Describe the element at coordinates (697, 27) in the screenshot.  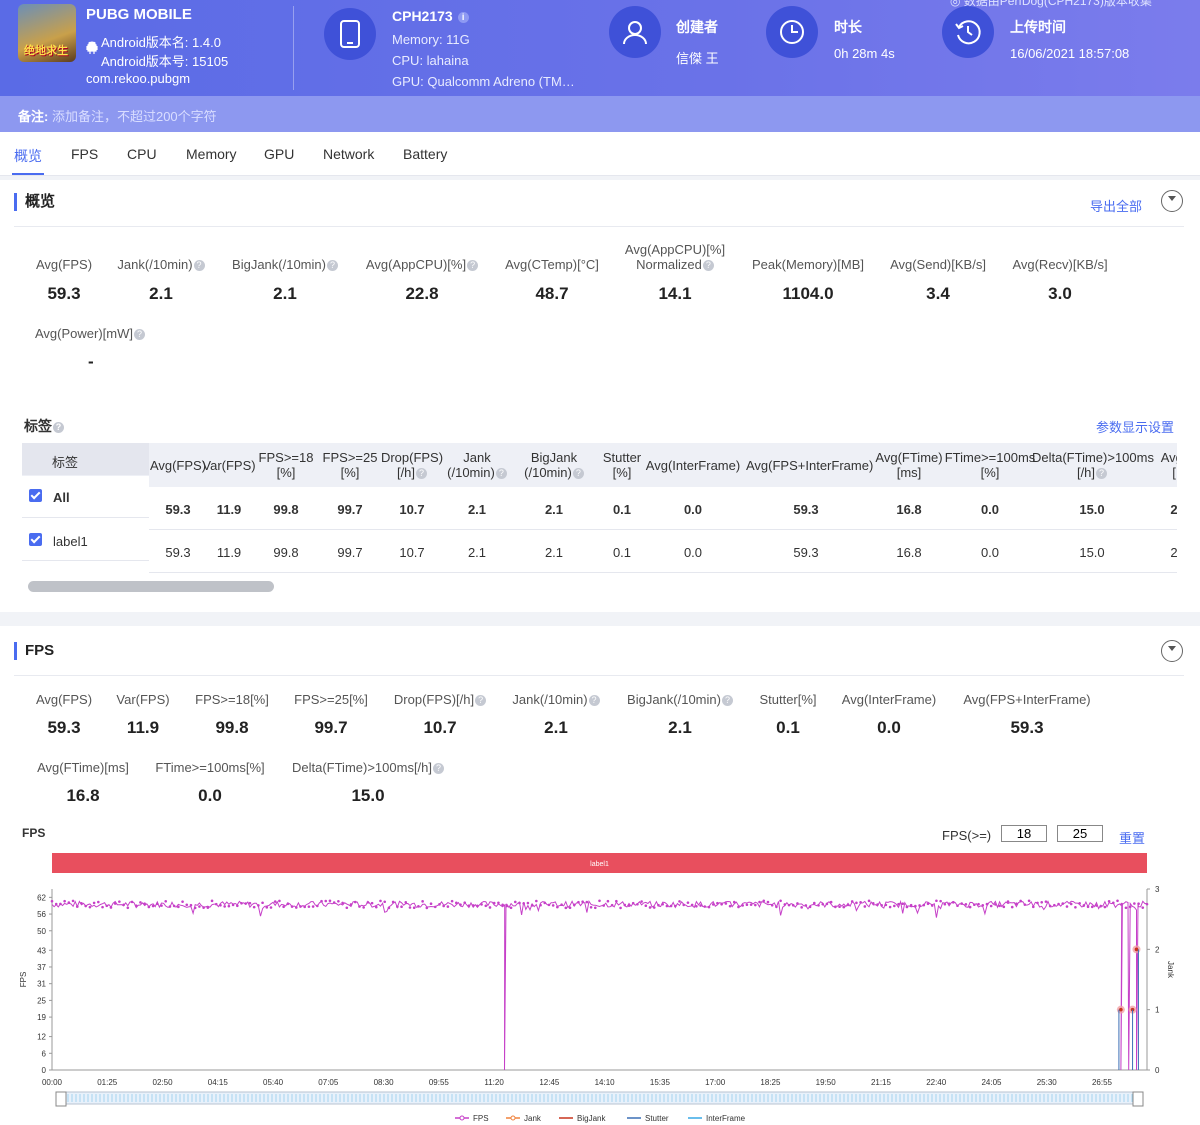
I see `creator-label: 创建者` at that location.